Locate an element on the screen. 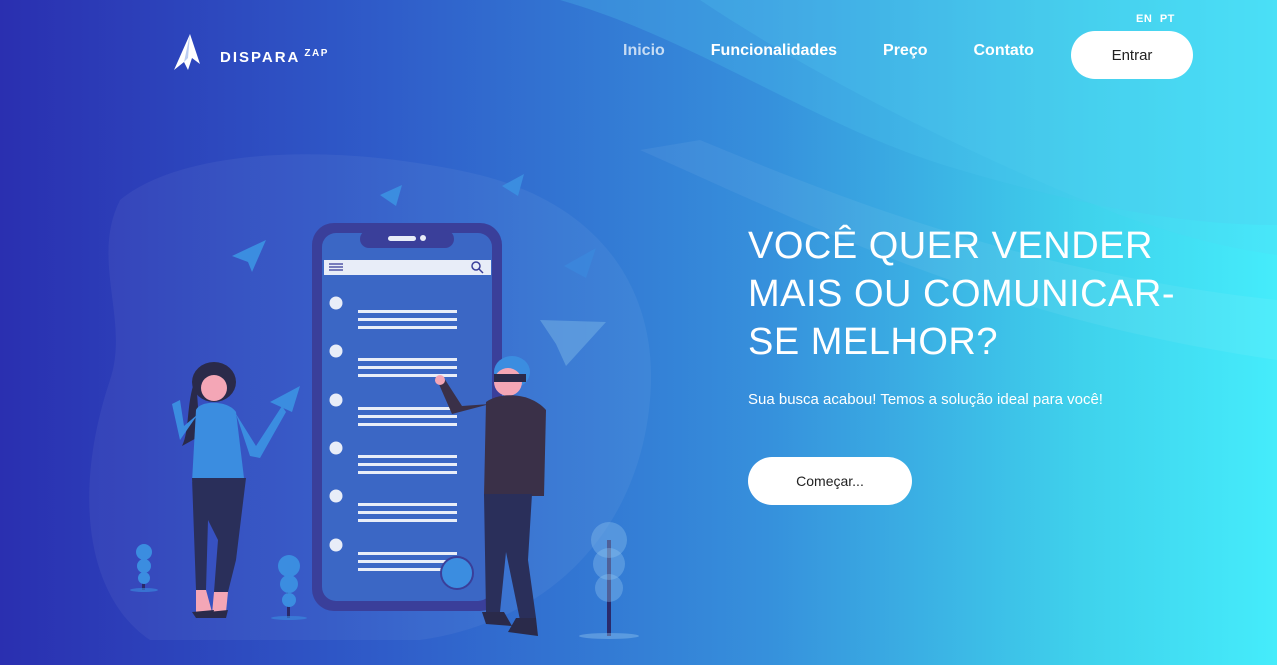  phone-toolbar is located at coordinates (407, 267).